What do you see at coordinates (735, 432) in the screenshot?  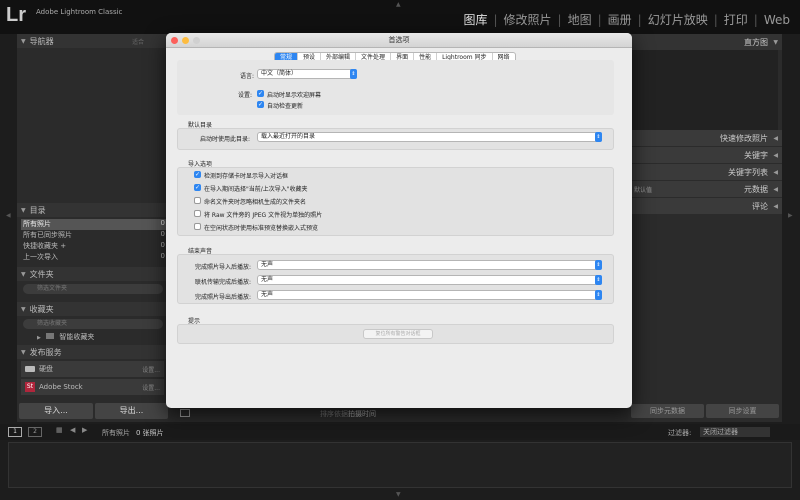 I see `filter-select: 关闭过滤器` at bounding box center [735, 432].